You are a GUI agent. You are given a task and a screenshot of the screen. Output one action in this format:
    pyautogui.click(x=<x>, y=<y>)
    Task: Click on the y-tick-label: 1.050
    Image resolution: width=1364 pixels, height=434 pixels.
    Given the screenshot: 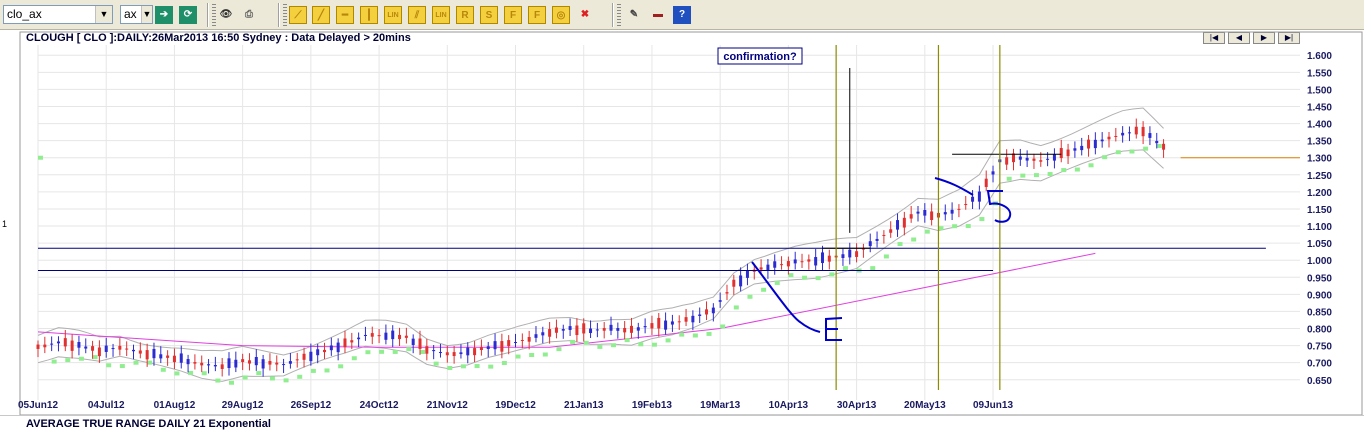 What is the action you would take?
    pyautogui.click(x=1319, y=244)
    